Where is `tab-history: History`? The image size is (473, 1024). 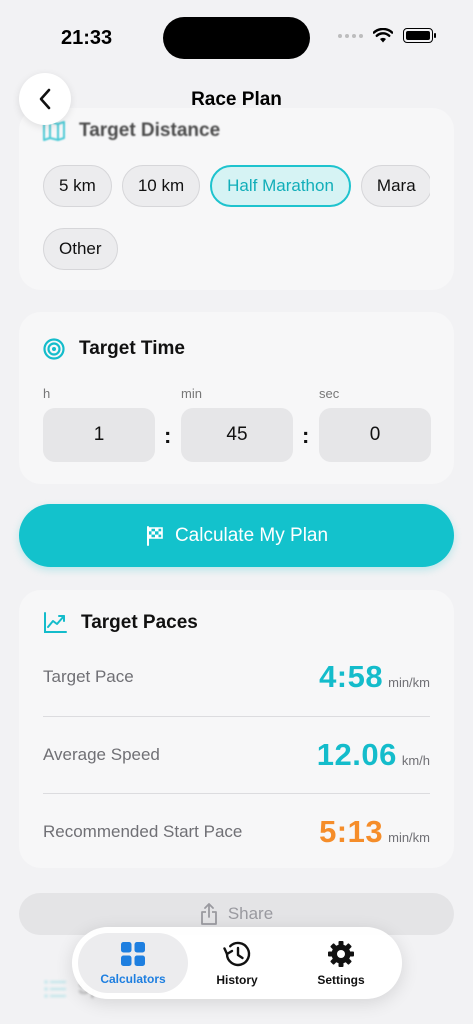 tab-history: History is located at coordinates (237, 963).